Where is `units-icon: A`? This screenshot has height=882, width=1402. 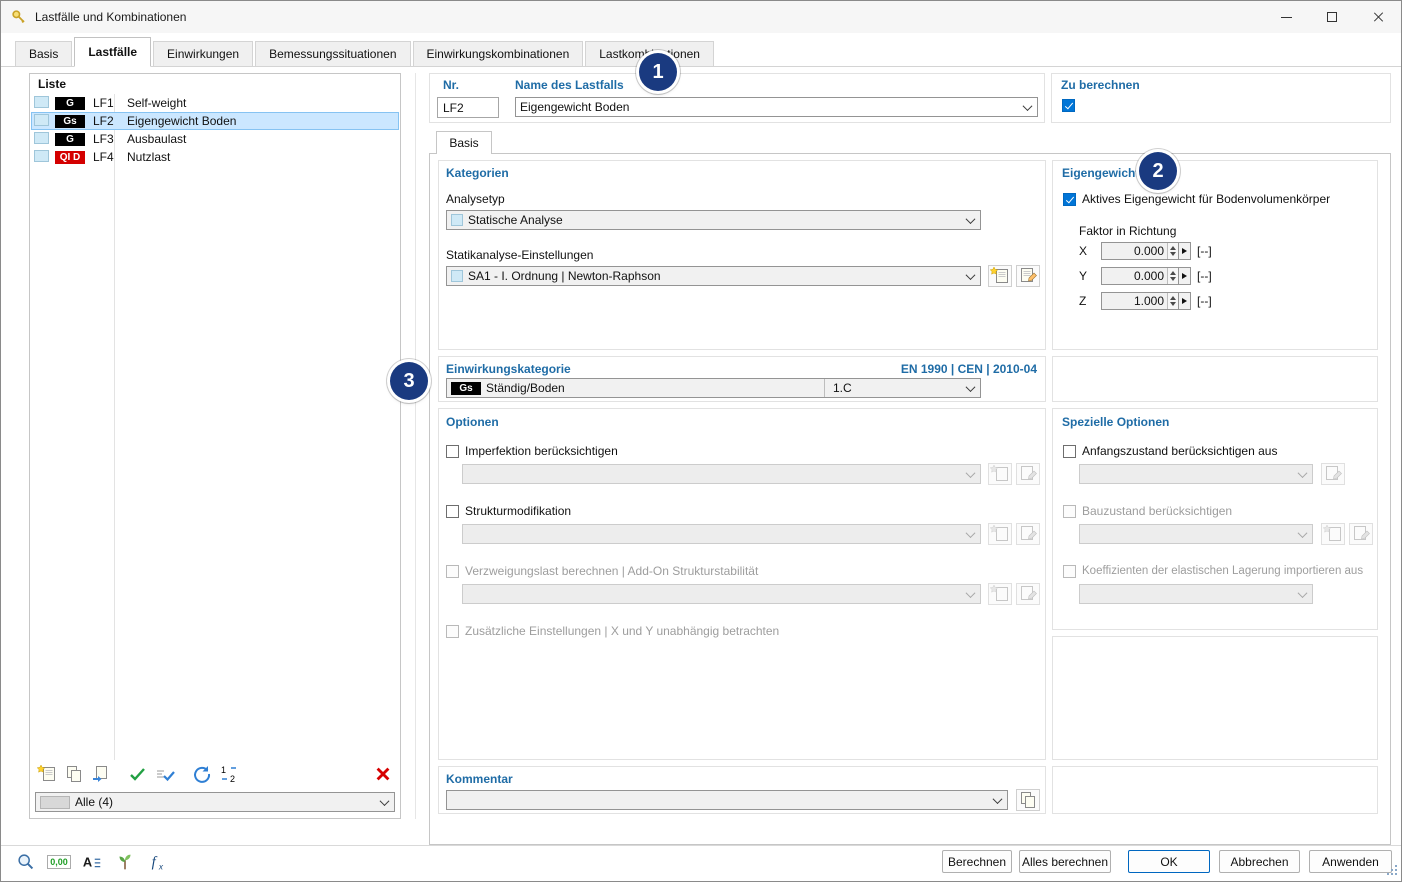 units-icon: A is located at coordinates (92, 861).